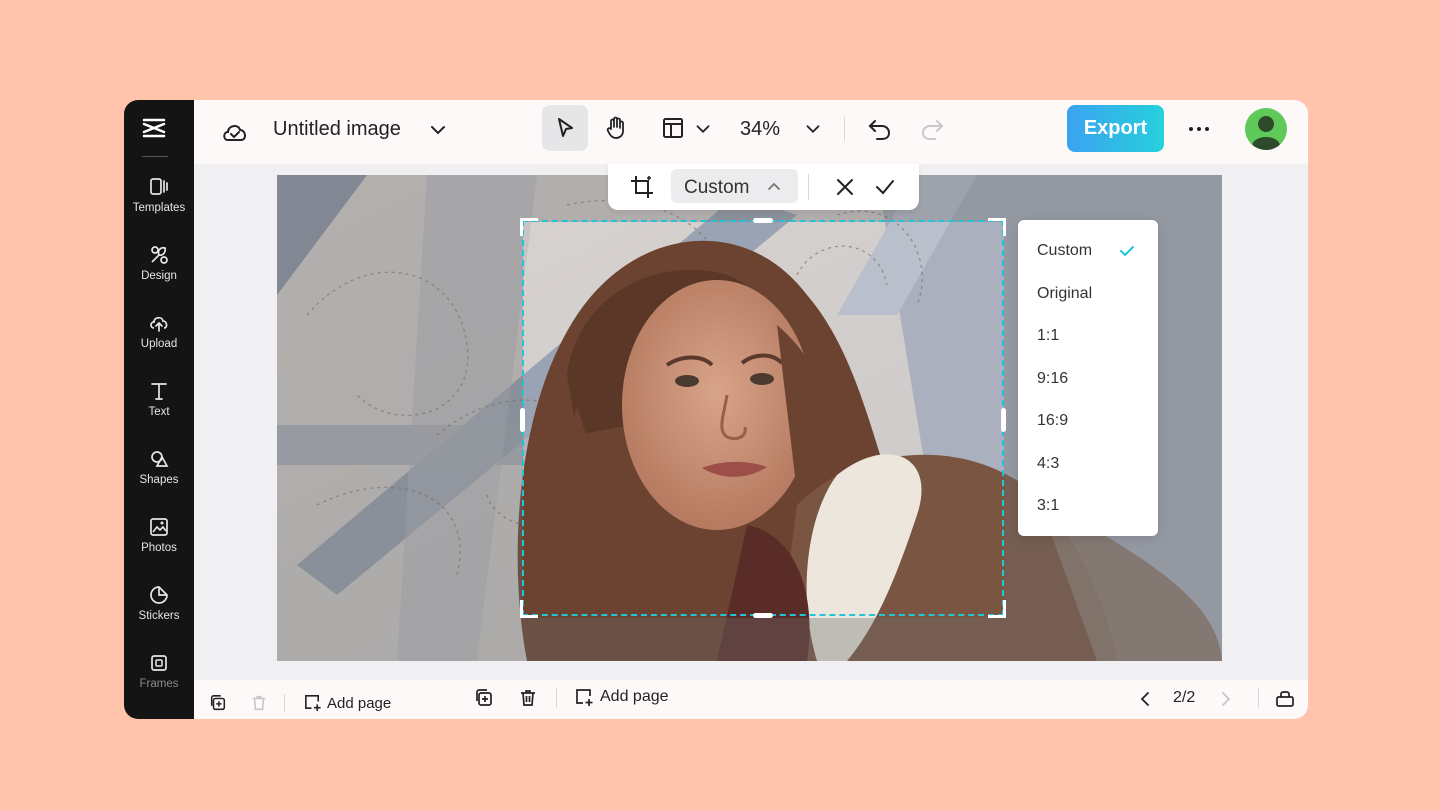 Image resolution: width=1440 pixels, height=810 pixels. What do you see at coordinates (932, 129) in the screenshot?
I see `redo-icon` at bounding box center [932, 129].